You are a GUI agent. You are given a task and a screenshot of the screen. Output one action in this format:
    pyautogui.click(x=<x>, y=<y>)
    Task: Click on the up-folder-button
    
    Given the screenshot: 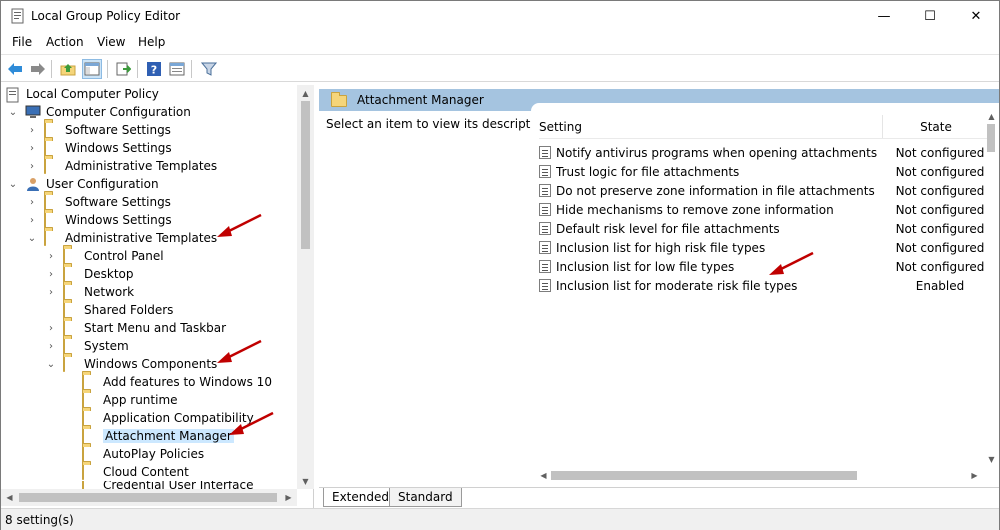 What is the action you would take?
    pyautogui.click(x=68, y=69)
    